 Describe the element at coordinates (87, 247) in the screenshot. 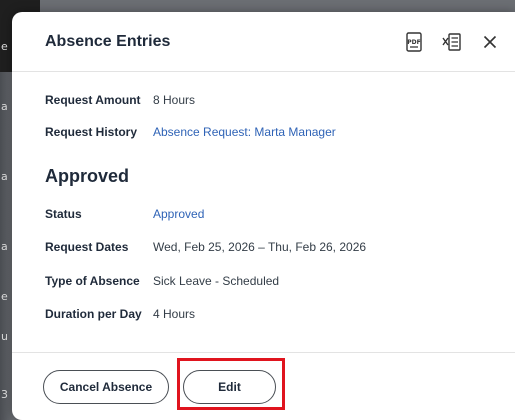

I see `request-dates-label: Request Dates` at that location.